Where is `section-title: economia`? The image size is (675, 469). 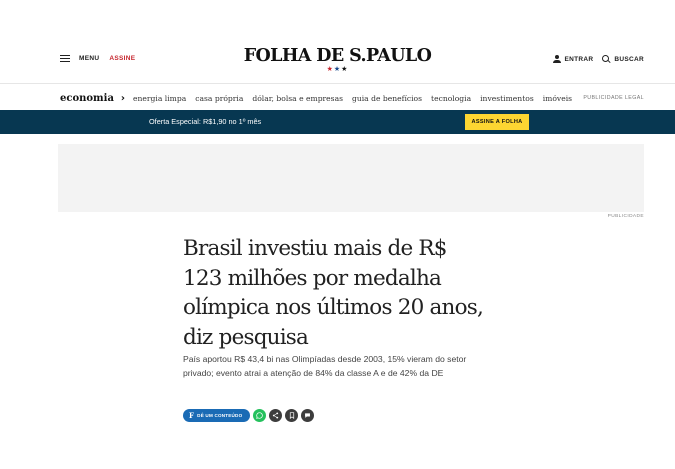 section-title: economia is located at coordinates (87, 98).